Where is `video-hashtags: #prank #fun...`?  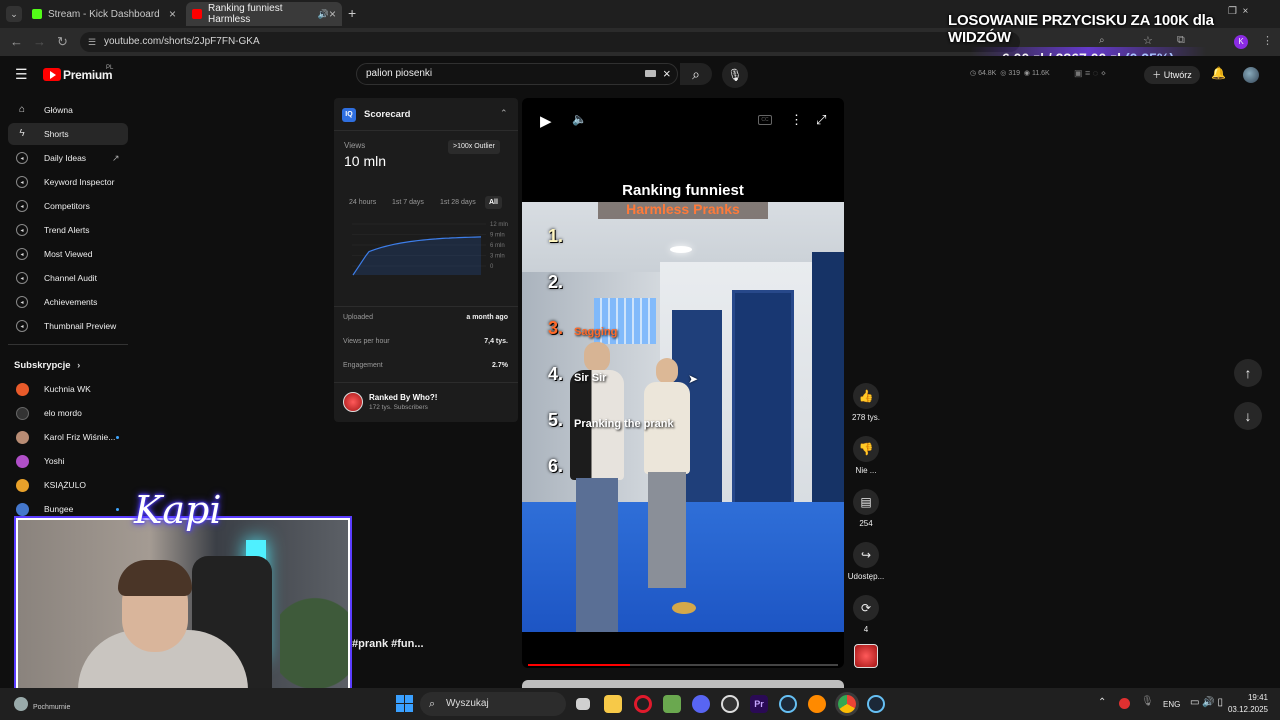
video-hashtags: #prank #fun... is located at coordinates (388, 644).